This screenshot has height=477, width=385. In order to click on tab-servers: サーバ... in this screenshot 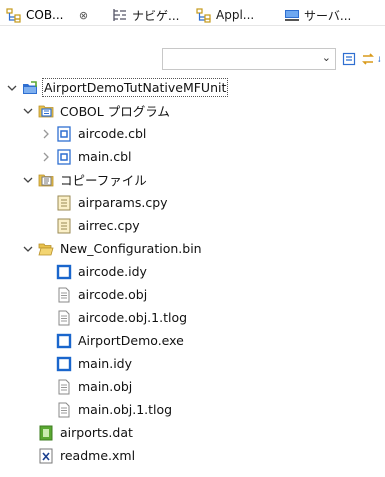, I will do `click(317, 15)`.